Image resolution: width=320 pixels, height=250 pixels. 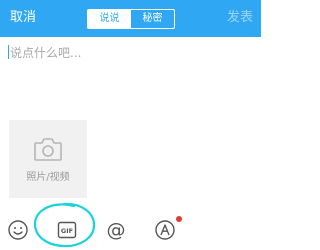 I want to click on emoji-button, so click(x=18, y=230).